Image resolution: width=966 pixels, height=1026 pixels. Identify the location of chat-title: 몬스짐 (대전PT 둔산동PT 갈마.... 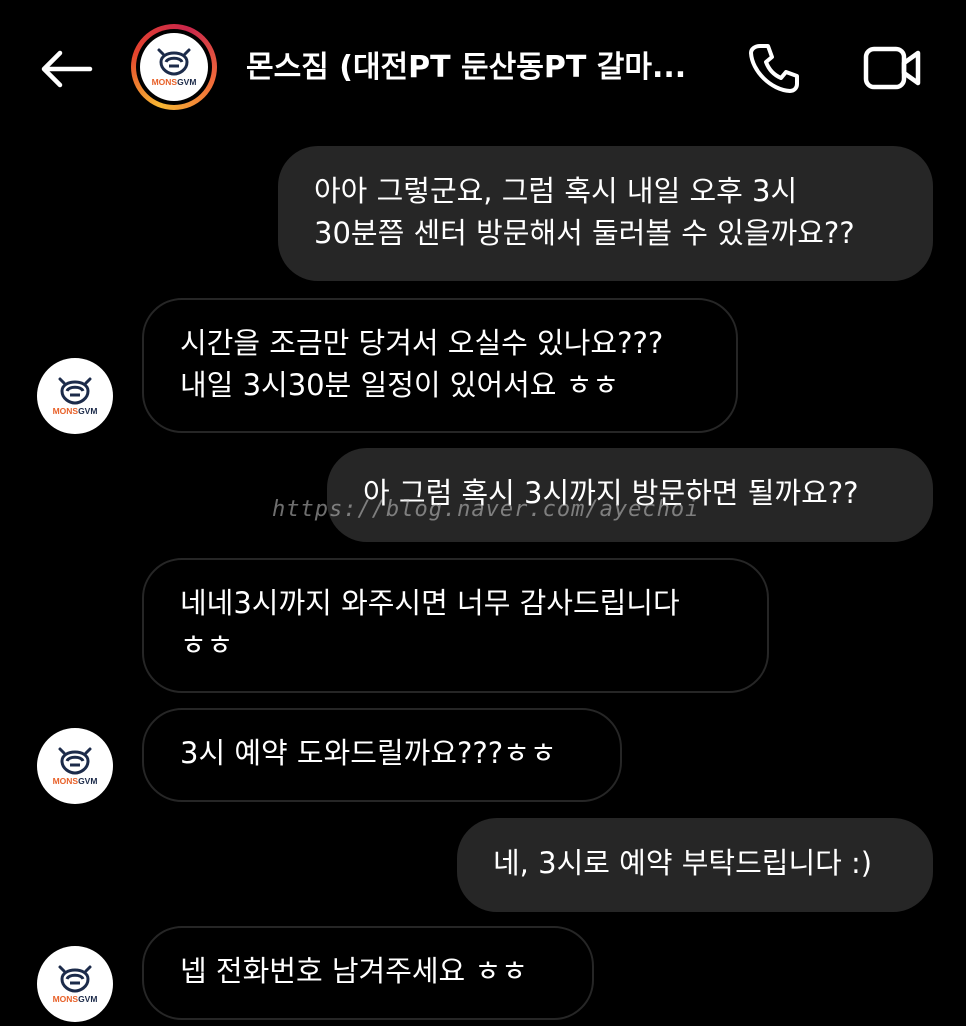
(476, 68).